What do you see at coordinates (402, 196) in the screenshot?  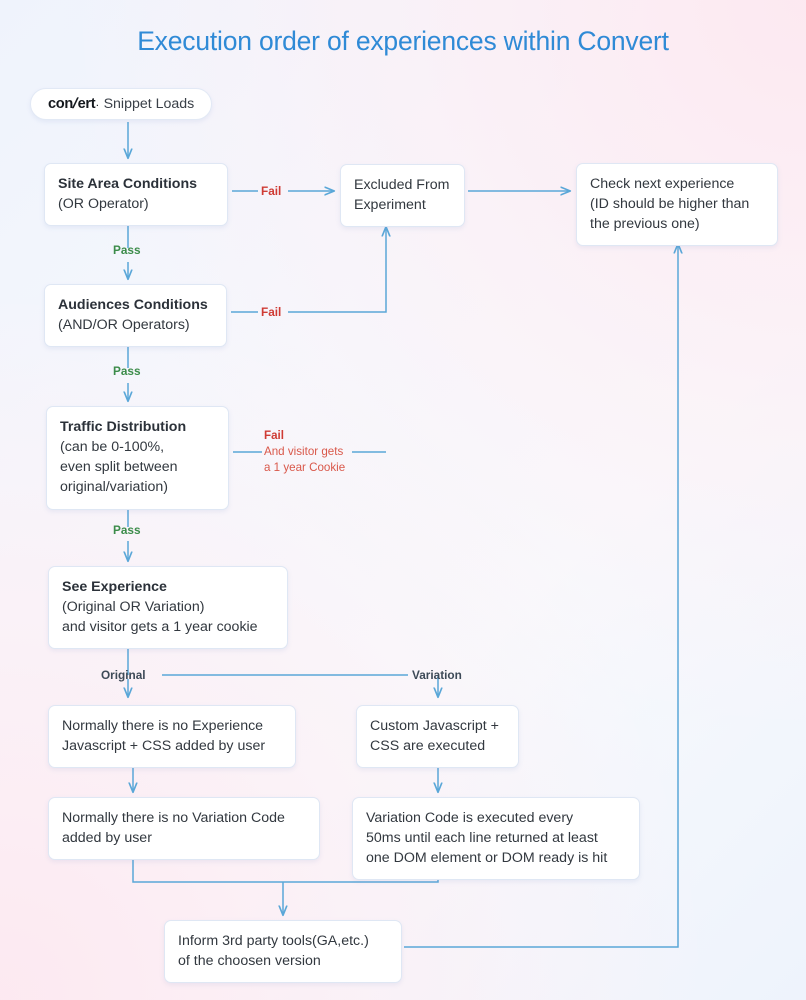 I see `node-excluded-from-experiment: Excluded From Experiment` at bounding box center [402, 196].